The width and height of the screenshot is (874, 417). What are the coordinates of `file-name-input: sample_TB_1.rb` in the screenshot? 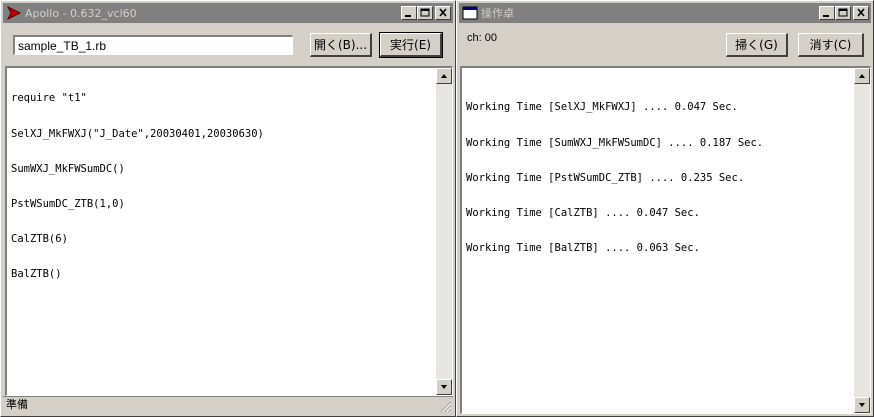 It's located at (153, 45).